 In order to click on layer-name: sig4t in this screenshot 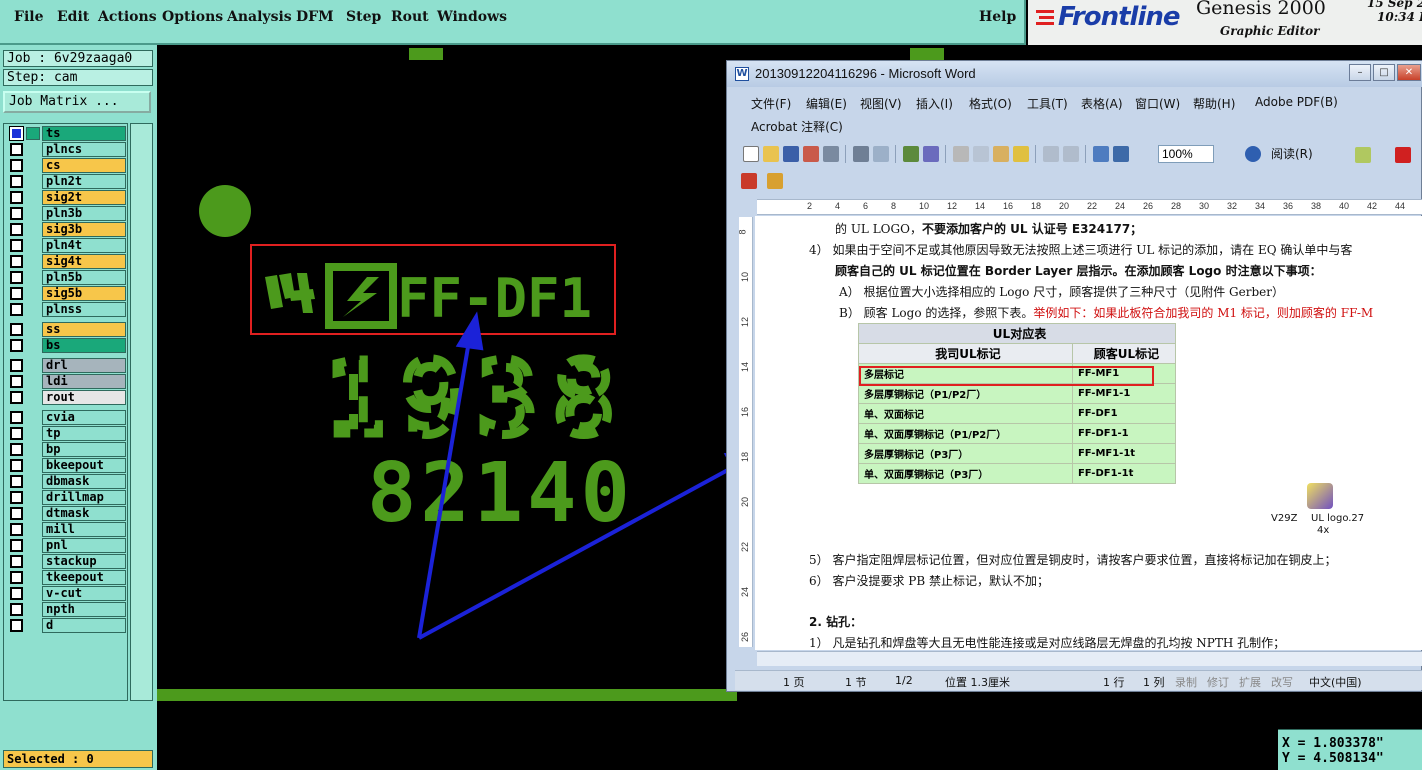, I will do `click(84, 261)`.